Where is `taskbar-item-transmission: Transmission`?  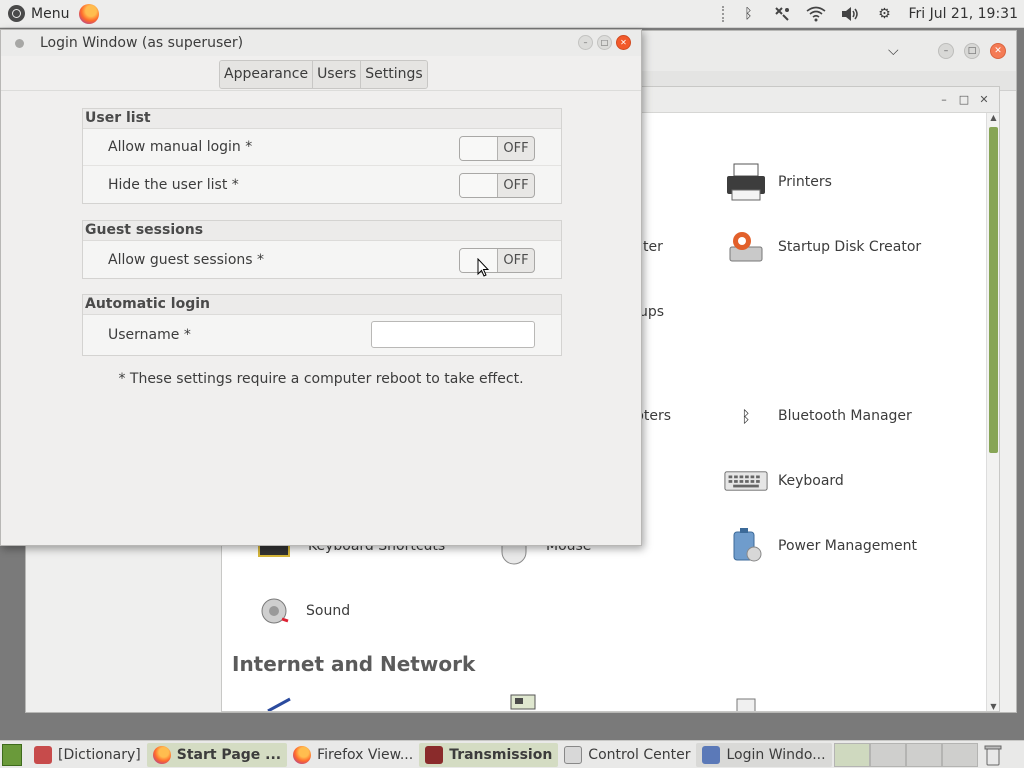 taskbar-item-transmission: Transmission is located at coordinates (489, 754).